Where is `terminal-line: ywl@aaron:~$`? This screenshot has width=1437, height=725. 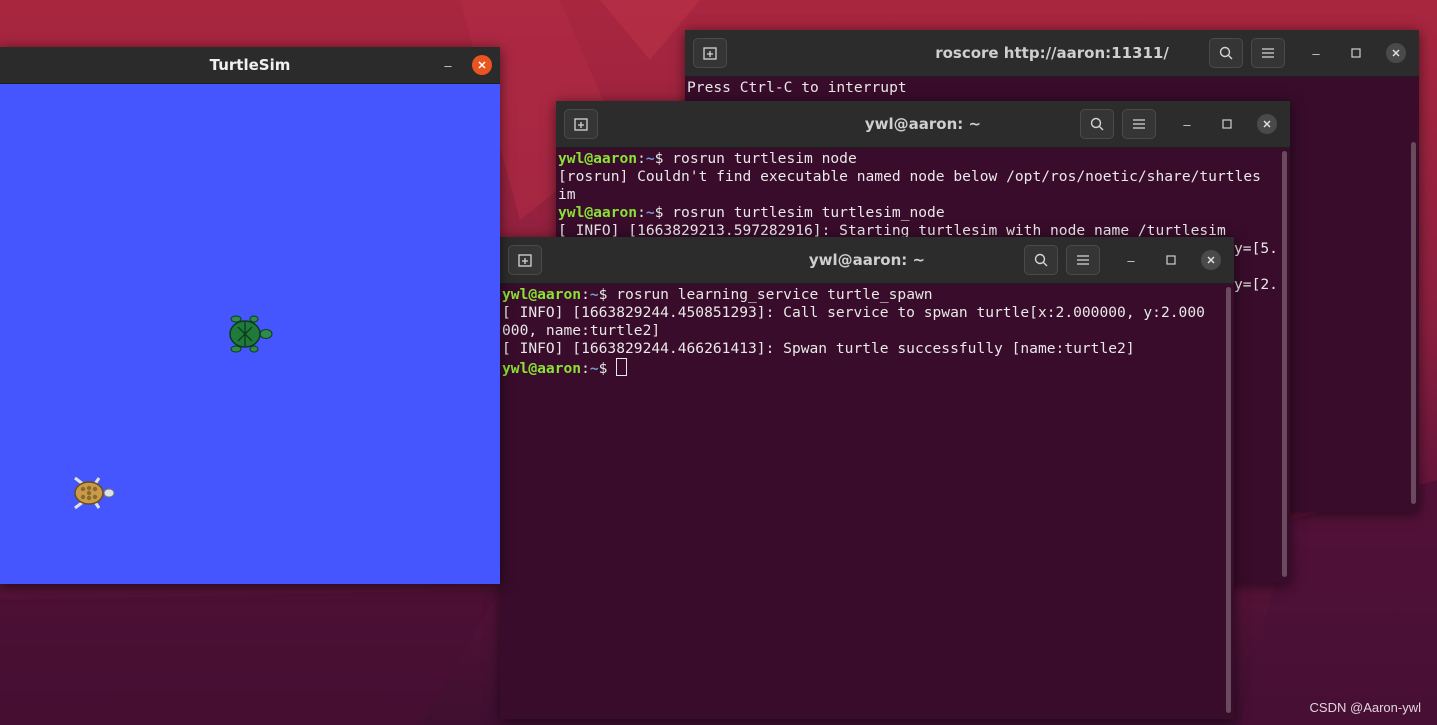
terminal-line: ywl@aaron:~$ is located at coordinates (868, 368).